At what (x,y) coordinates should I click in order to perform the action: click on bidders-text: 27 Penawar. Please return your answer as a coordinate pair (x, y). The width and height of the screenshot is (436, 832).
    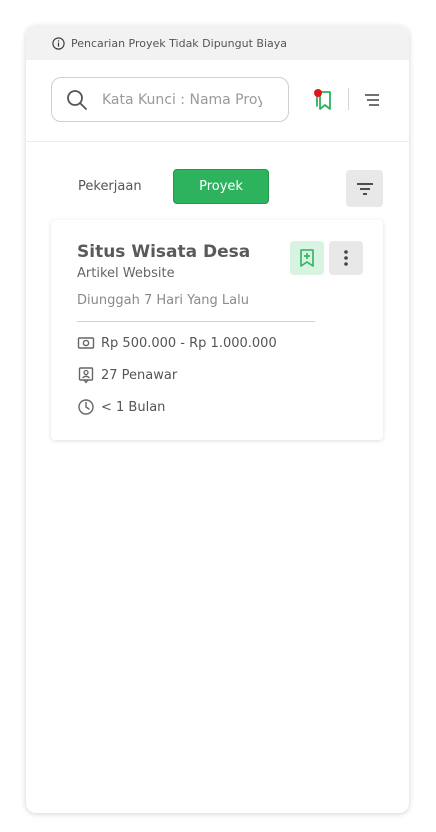
    Looking at the image, I should click on (139, 375).